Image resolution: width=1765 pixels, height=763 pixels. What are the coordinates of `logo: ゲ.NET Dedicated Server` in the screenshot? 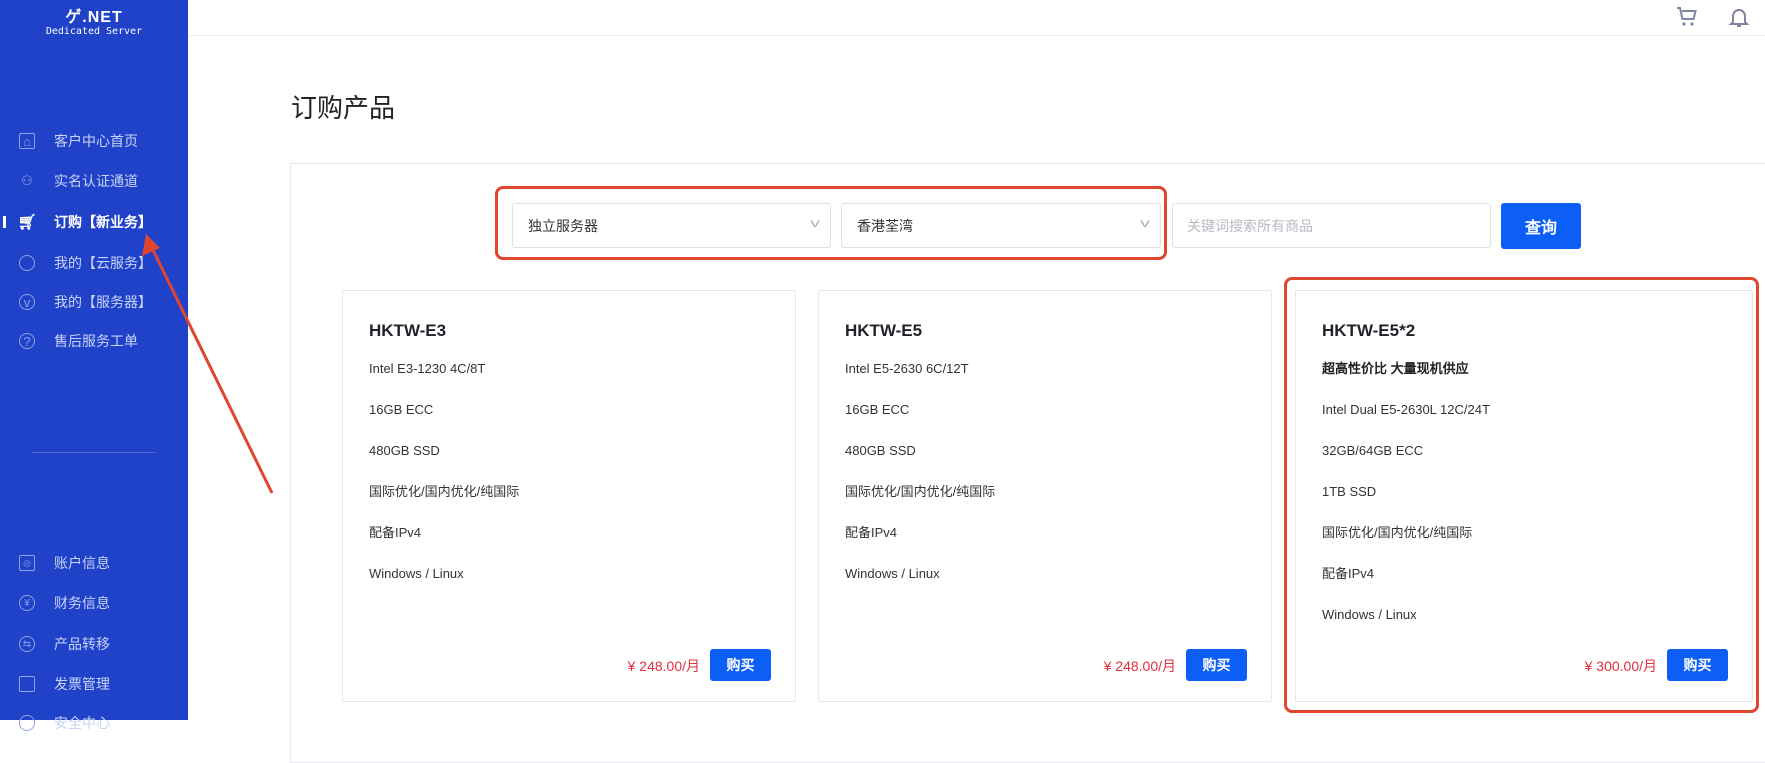 It's located at (94, 23).